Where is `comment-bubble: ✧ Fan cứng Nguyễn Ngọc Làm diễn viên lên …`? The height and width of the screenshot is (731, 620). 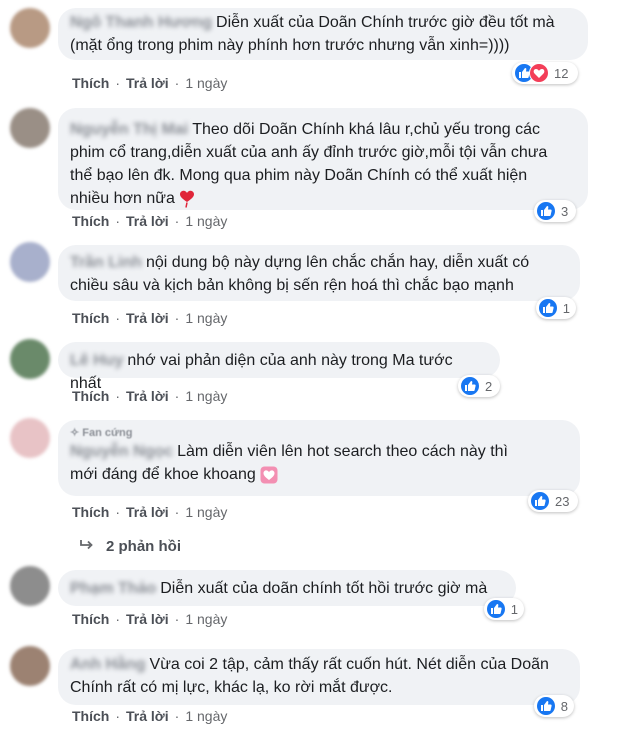
comment-bubble: ✧ Fan cứng Nguyễn Ngọc Làm diễn viên lên … is located at coordinates (319, 458).